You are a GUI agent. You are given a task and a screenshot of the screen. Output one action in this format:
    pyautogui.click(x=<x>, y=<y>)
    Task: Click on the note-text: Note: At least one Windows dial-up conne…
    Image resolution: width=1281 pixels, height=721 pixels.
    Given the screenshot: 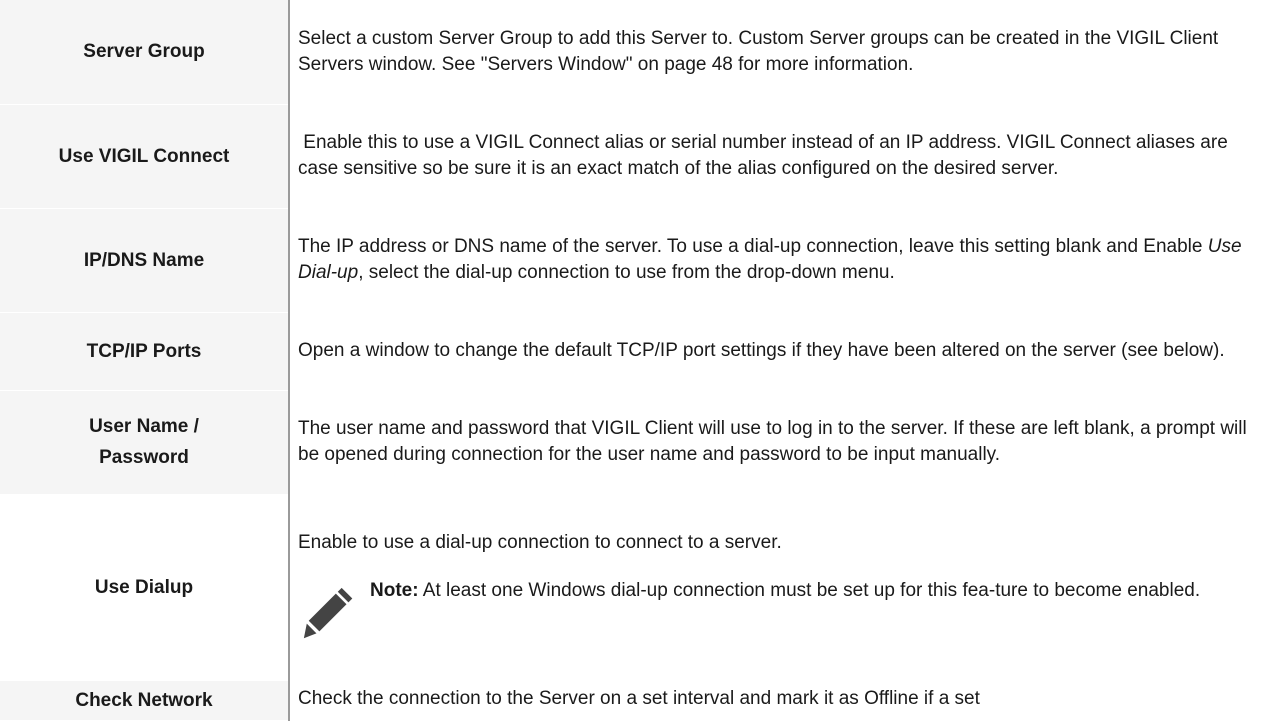 What is the action you would take?
    pyautogui.click(x=785, y=591)
    